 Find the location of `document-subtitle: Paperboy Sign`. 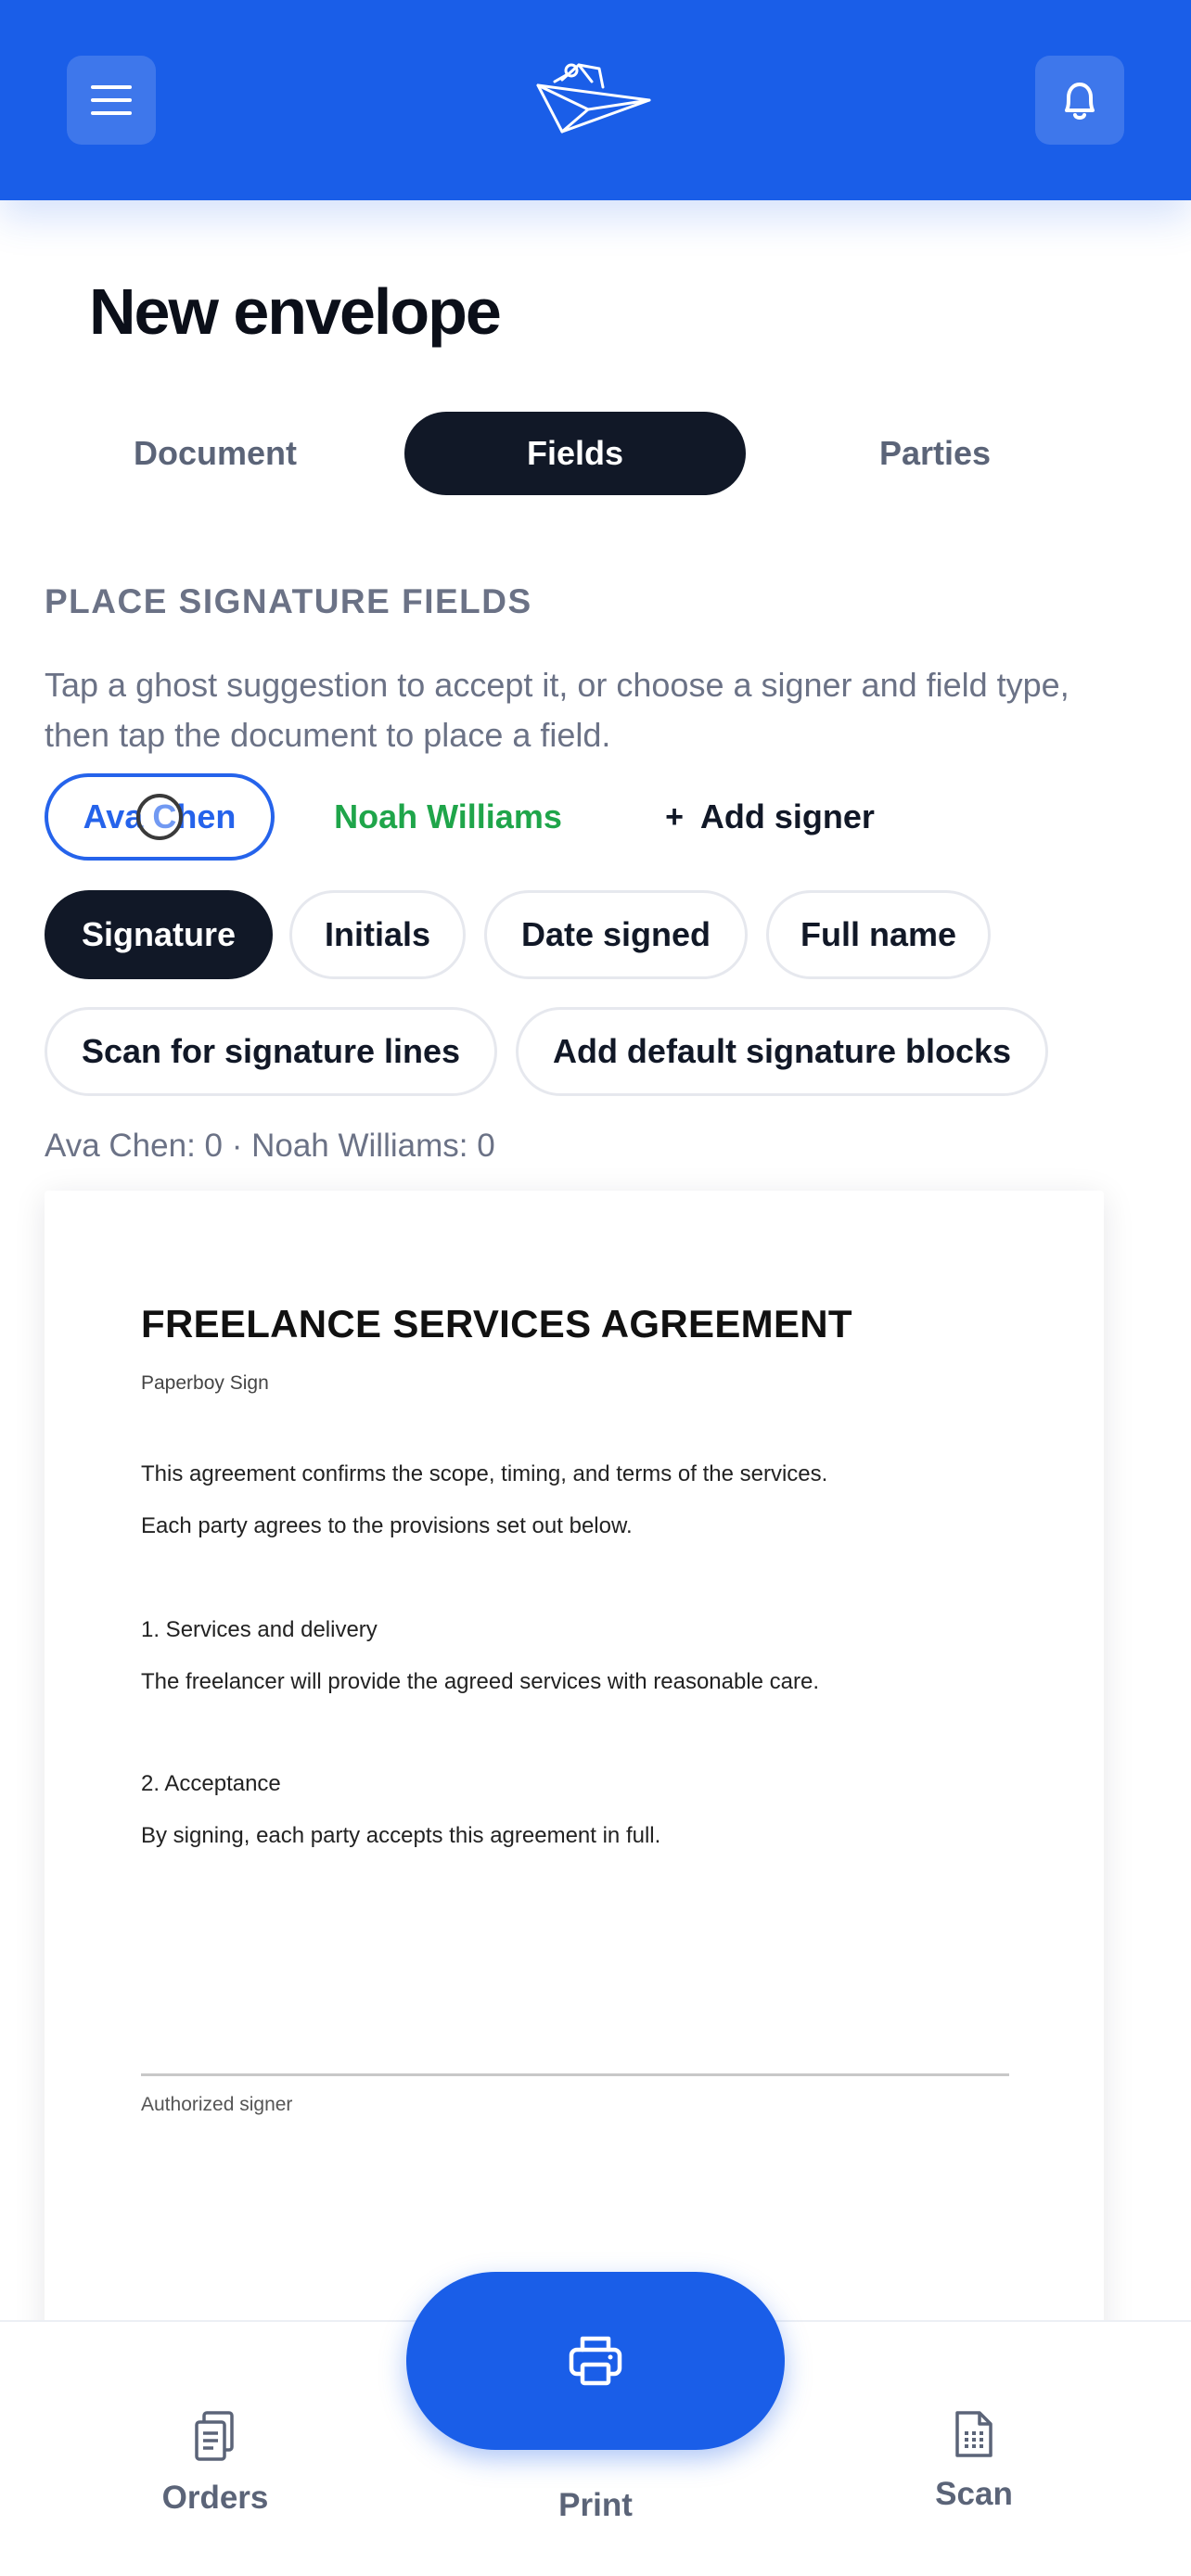

document-subtitle: Paperboy Sign is located at coordinates (205, 1383).